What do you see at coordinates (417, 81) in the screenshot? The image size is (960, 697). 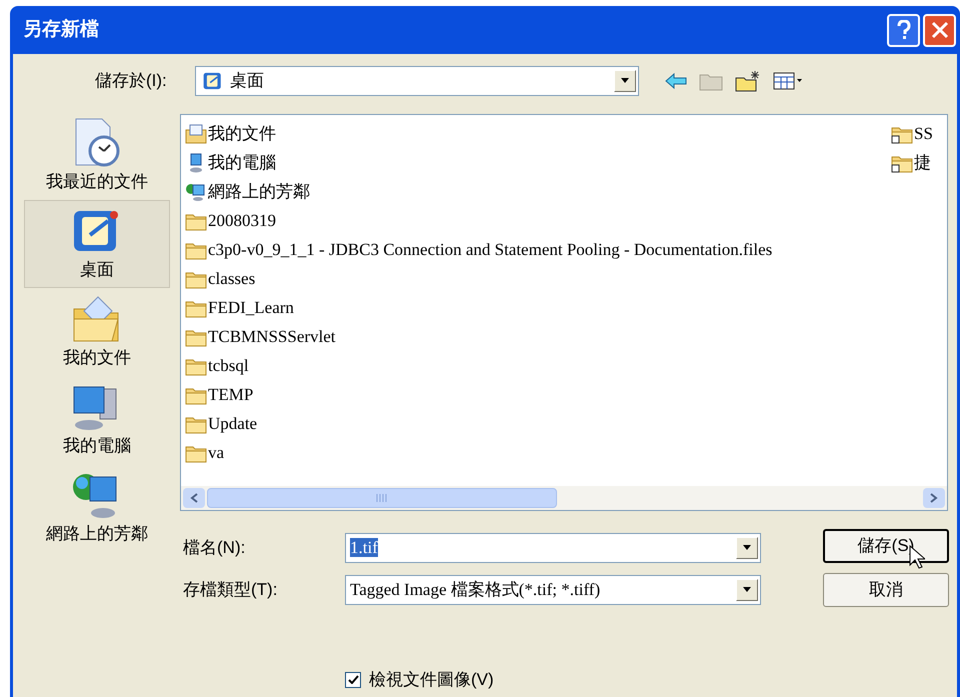 I see `save-in-dropdown: 桌面` at bounding box center [417, 81].